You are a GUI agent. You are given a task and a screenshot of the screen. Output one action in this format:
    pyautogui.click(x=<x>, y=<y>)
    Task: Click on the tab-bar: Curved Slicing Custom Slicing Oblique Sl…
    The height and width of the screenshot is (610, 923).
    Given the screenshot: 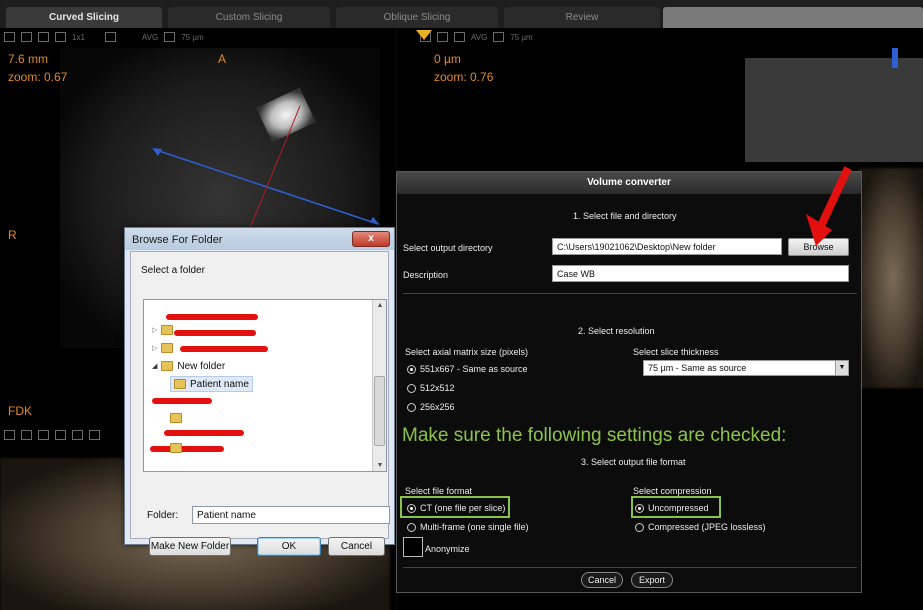 What is the action you would take?
    pyautogui.click(x=461, y=14)
    